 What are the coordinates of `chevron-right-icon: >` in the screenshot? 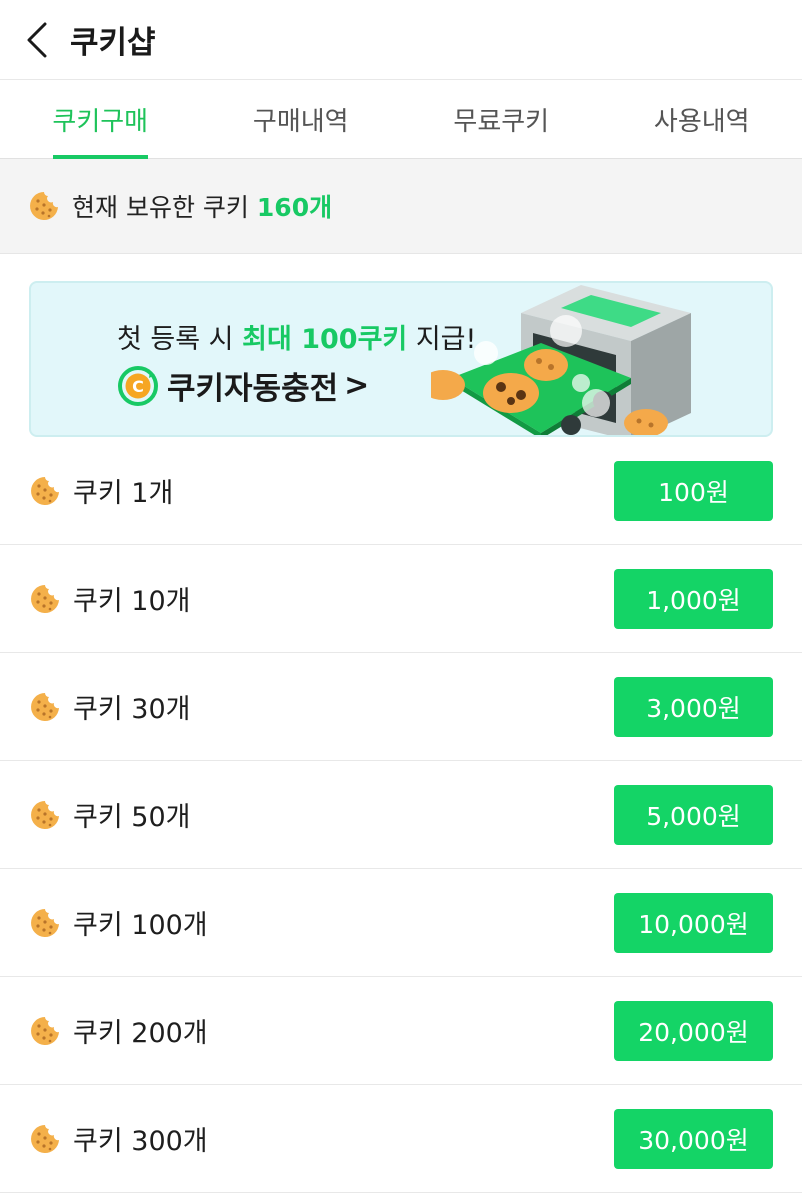 It's located at (357, 385).